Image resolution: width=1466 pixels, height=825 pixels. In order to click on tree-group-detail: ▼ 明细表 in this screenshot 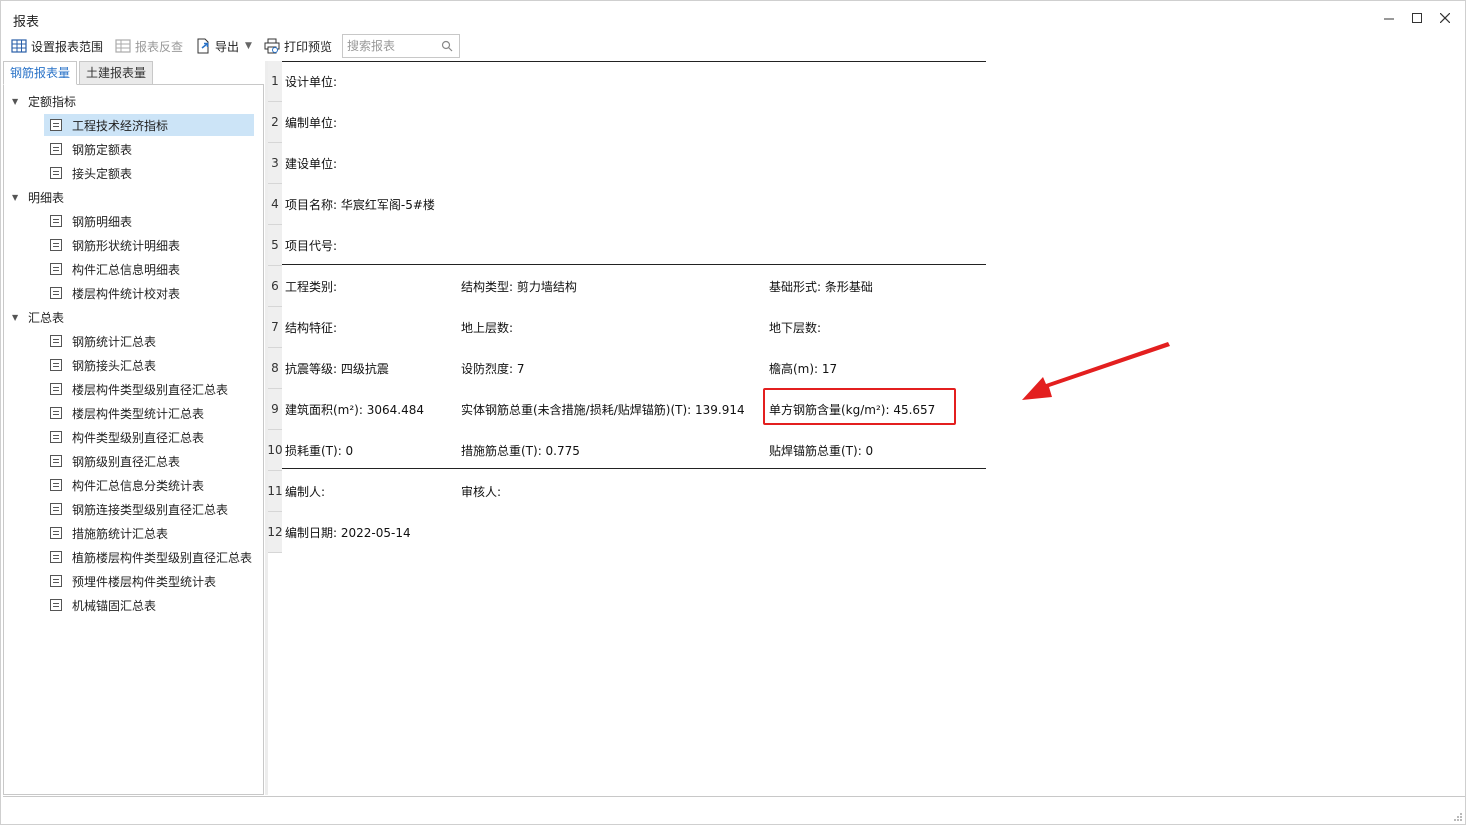, I will do `click(38, 197)`.